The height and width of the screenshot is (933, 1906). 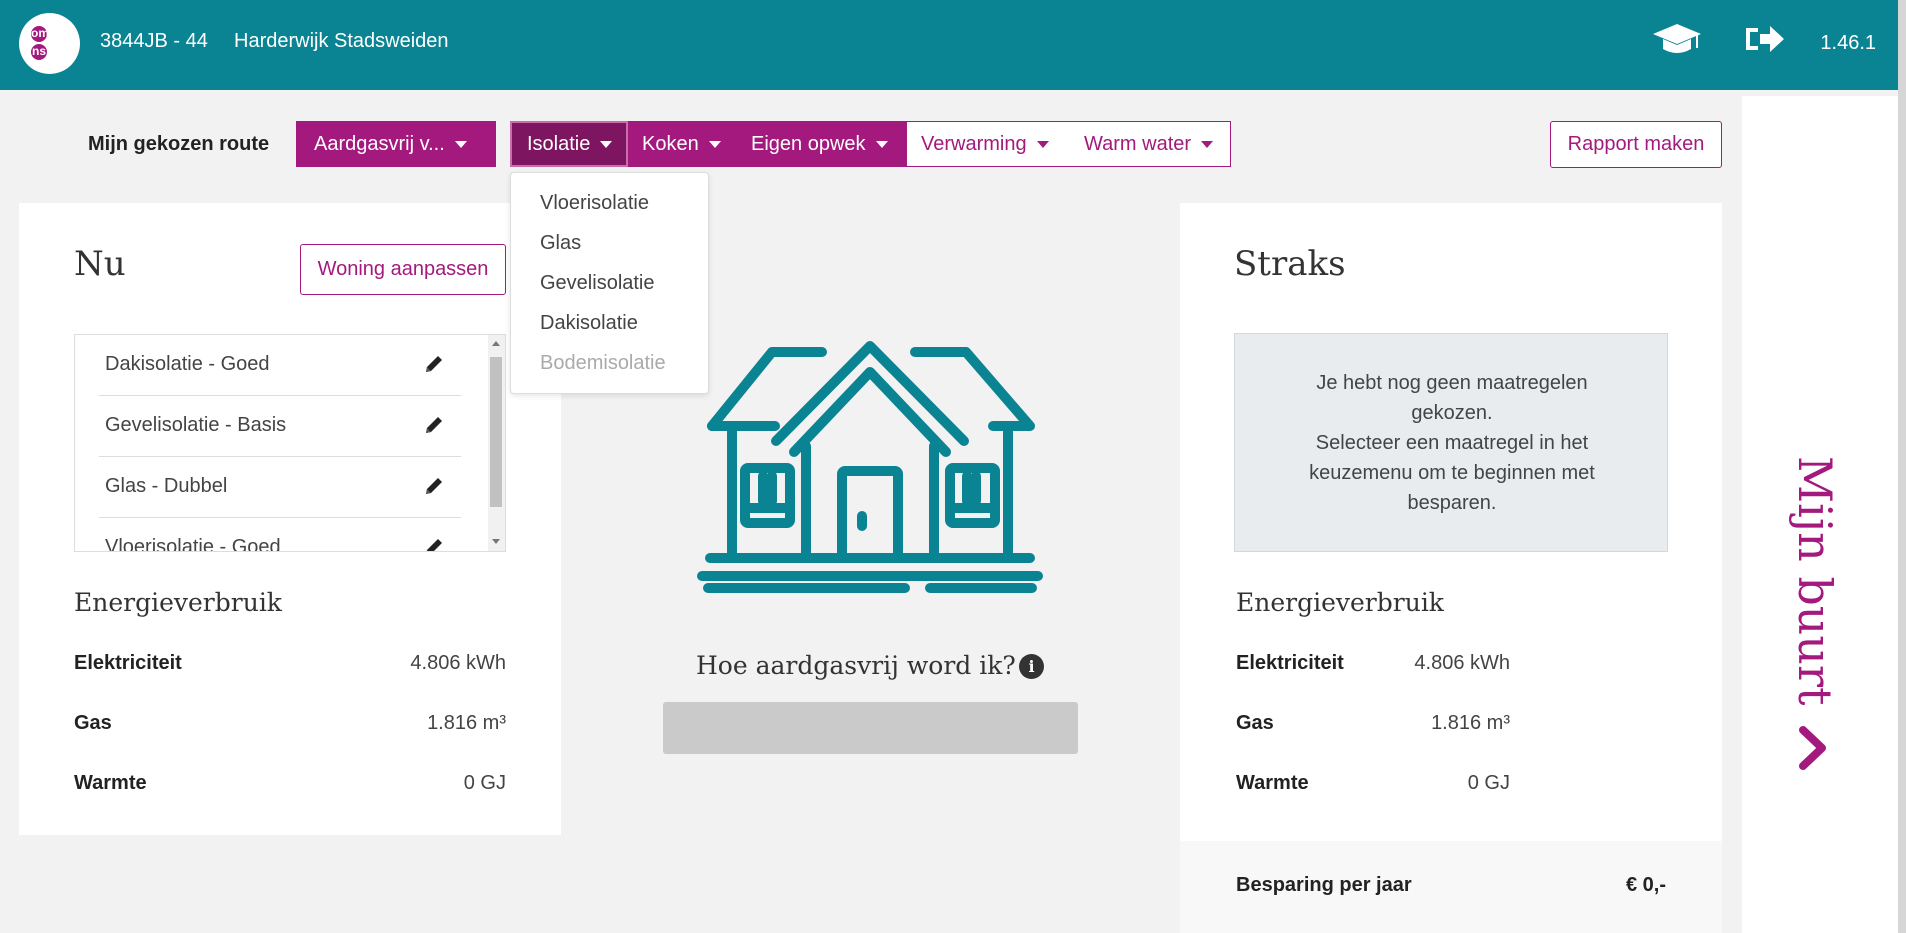 What do you see at coordinates (603, 363) in the screenshot?
I see `dropdown-item-bodemisolatie: Bodemisolatie` at bounding box center [603, 363].